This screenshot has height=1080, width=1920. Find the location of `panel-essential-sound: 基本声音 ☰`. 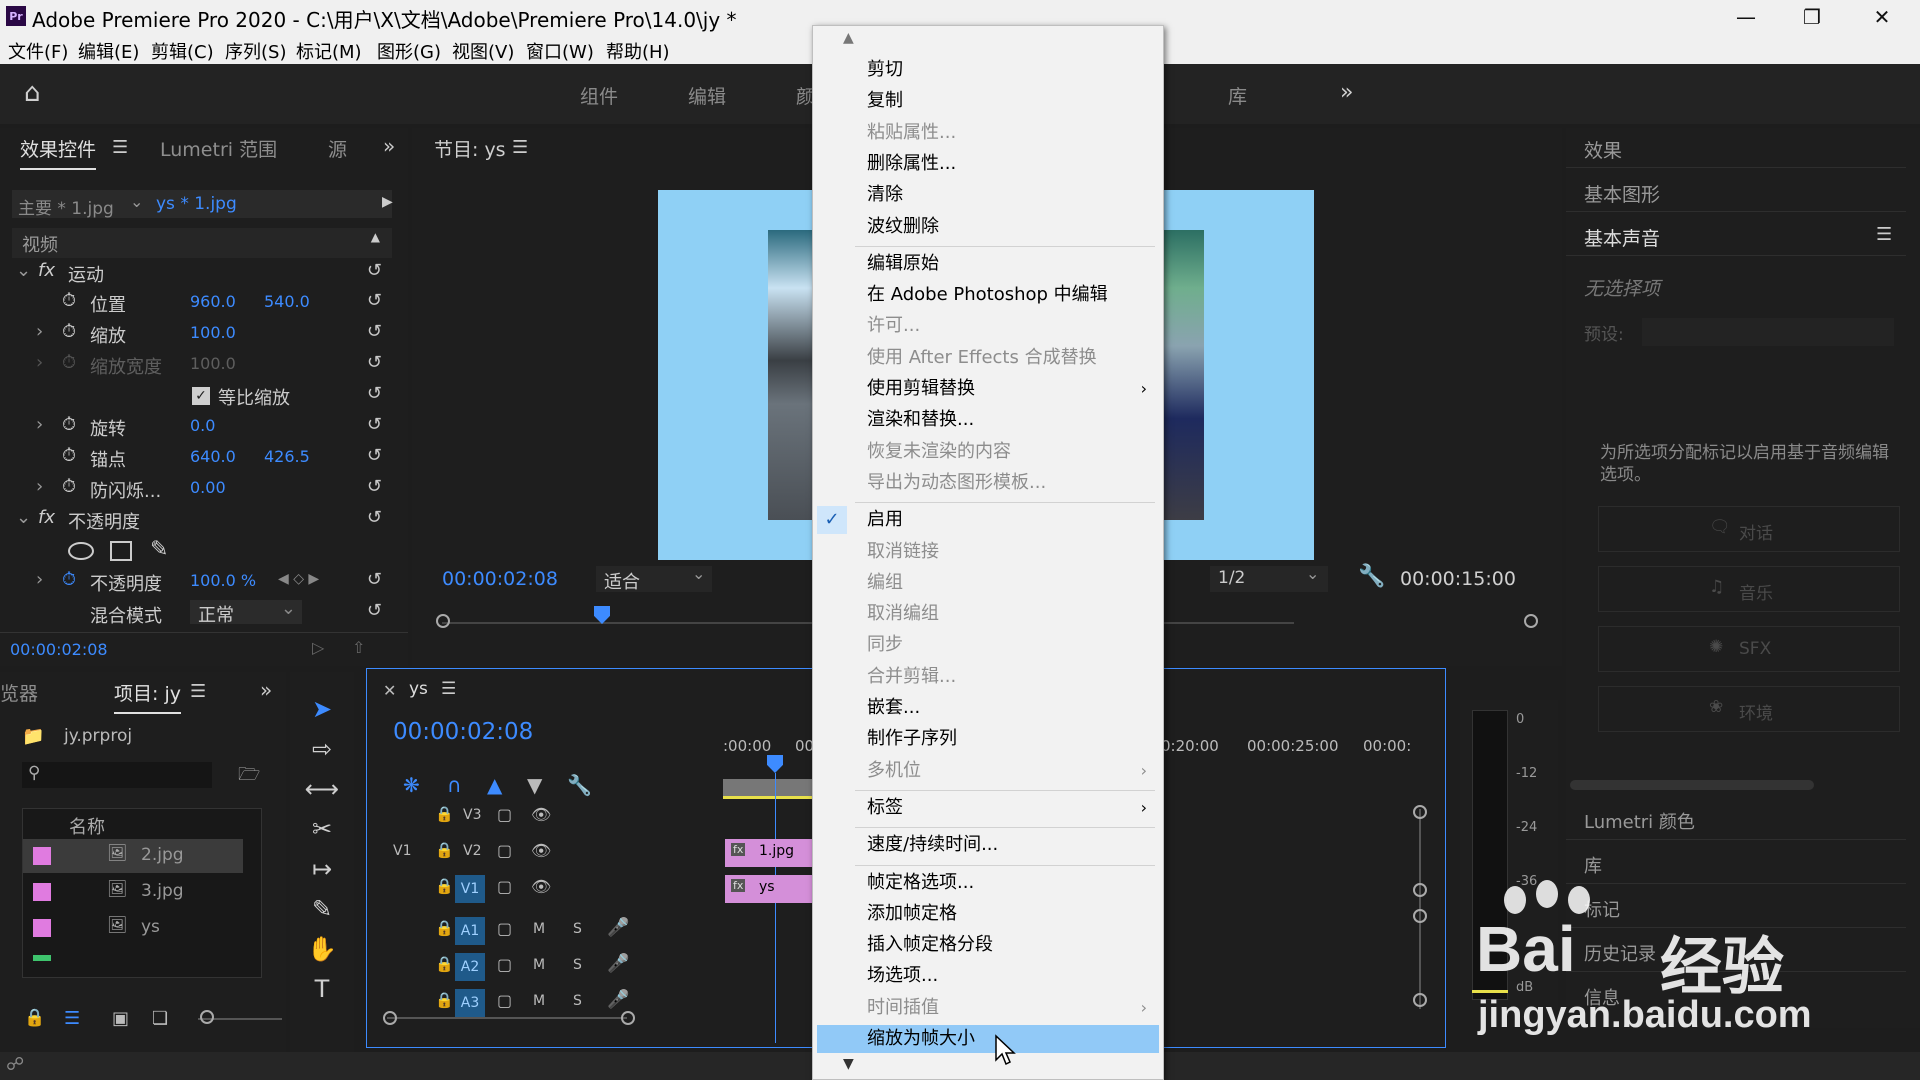

panel-essential-sound: 基本声音 ☰ is located at coordinates (1736, 236).